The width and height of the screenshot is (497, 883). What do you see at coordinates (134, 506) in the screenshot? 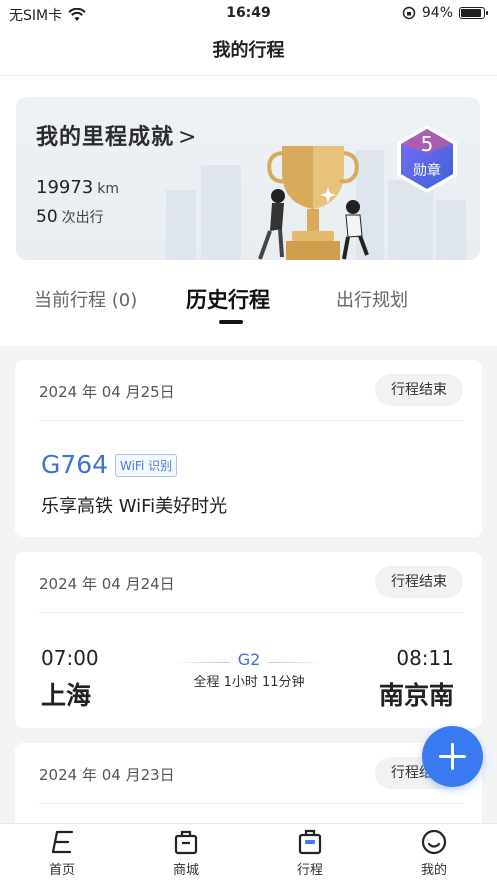
I see `wifi-slogan: 乐享高铁 WiFi美好时光` at bounding box center [134, 506].